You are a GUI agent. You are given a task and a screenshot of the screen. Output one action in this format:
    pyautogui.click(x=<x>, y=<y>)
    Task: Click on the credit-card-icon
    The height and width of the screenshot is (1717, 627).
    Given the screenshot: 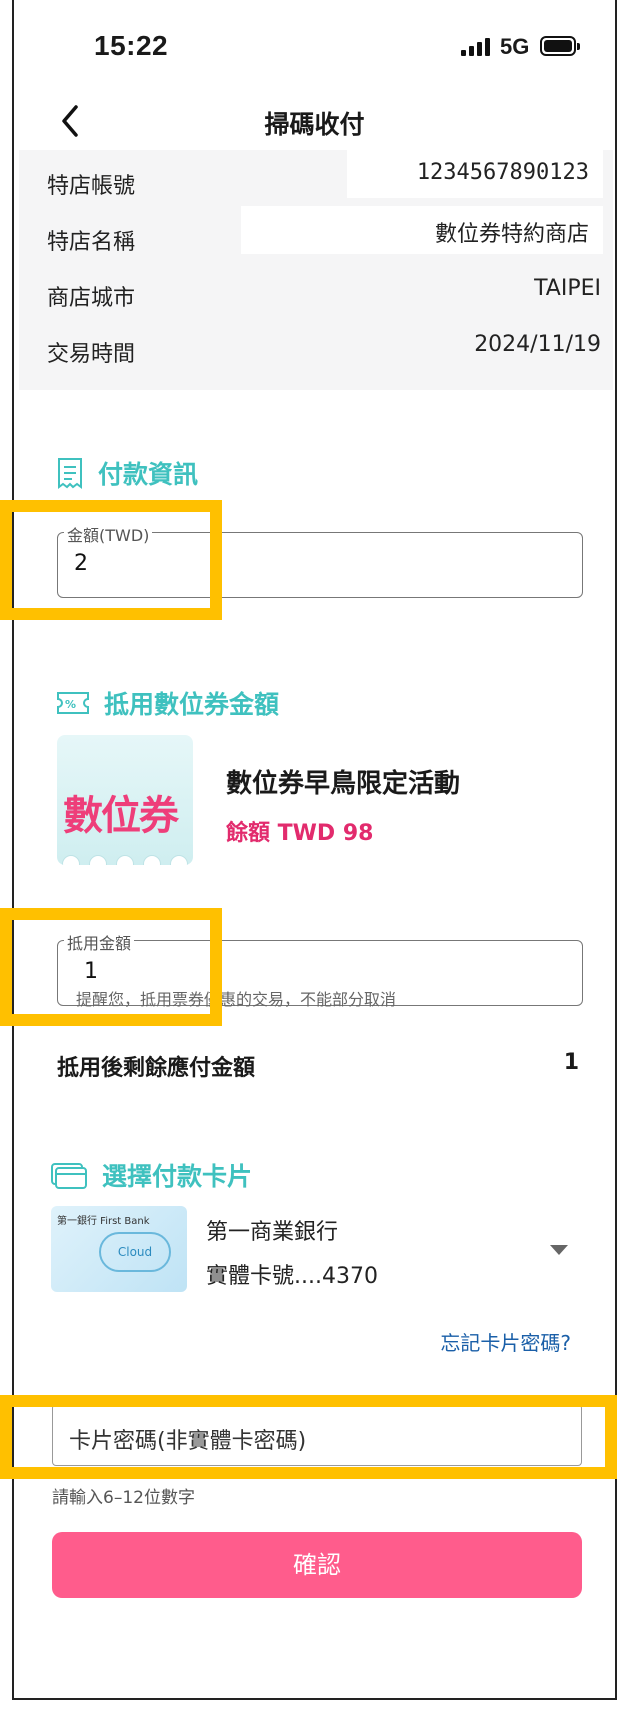 What is the action you would take?
    pyautogui.click(x=69, y=1176)
    